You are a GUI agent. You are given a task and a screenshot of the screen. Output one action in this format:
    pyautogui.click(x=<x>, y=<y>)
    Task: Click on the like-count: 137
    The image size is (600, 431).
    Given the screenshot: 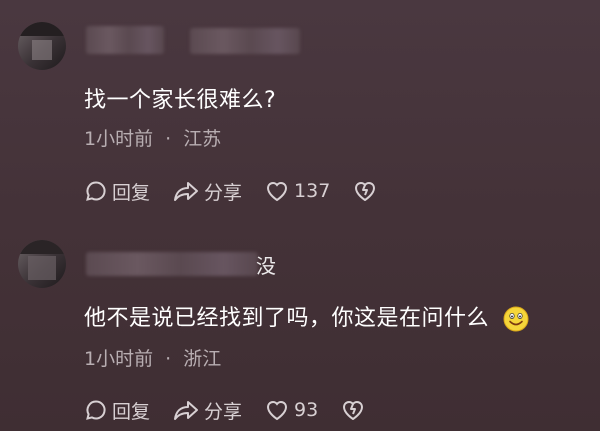 What is the action you would take?
    pyautogui.click(x=312, y=191)
    